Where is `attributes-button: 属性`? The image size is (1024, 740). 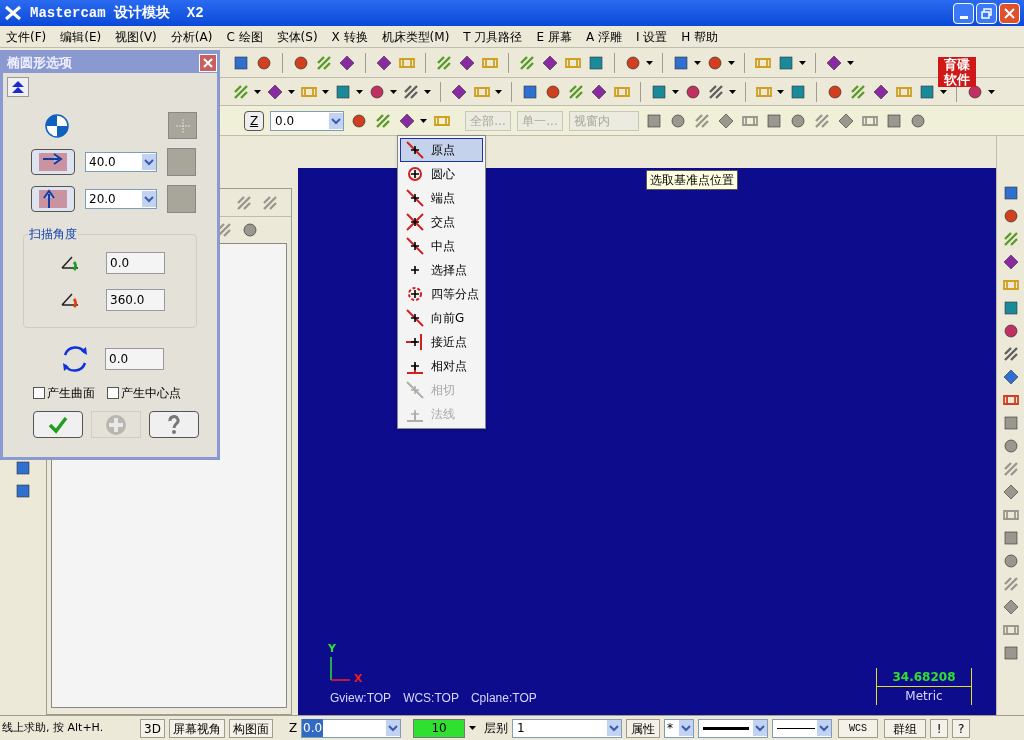 attributes-button: 属性 is located at coordinates (643, 728).